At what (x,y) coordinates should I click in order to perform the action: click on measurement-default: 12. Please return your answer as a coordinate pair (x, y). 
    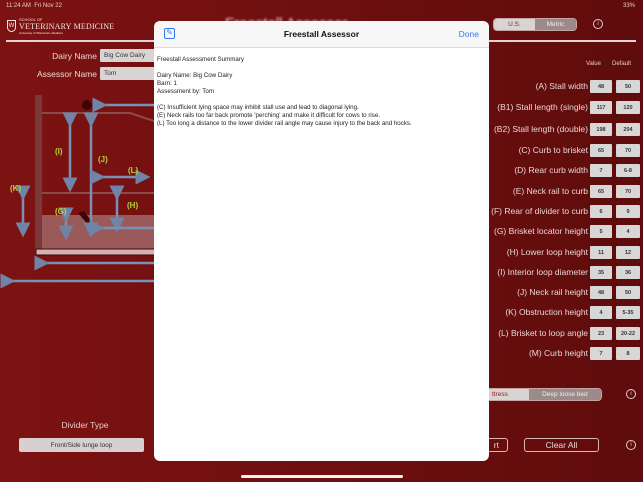
    Looking at the image, I should click on (628, 252).